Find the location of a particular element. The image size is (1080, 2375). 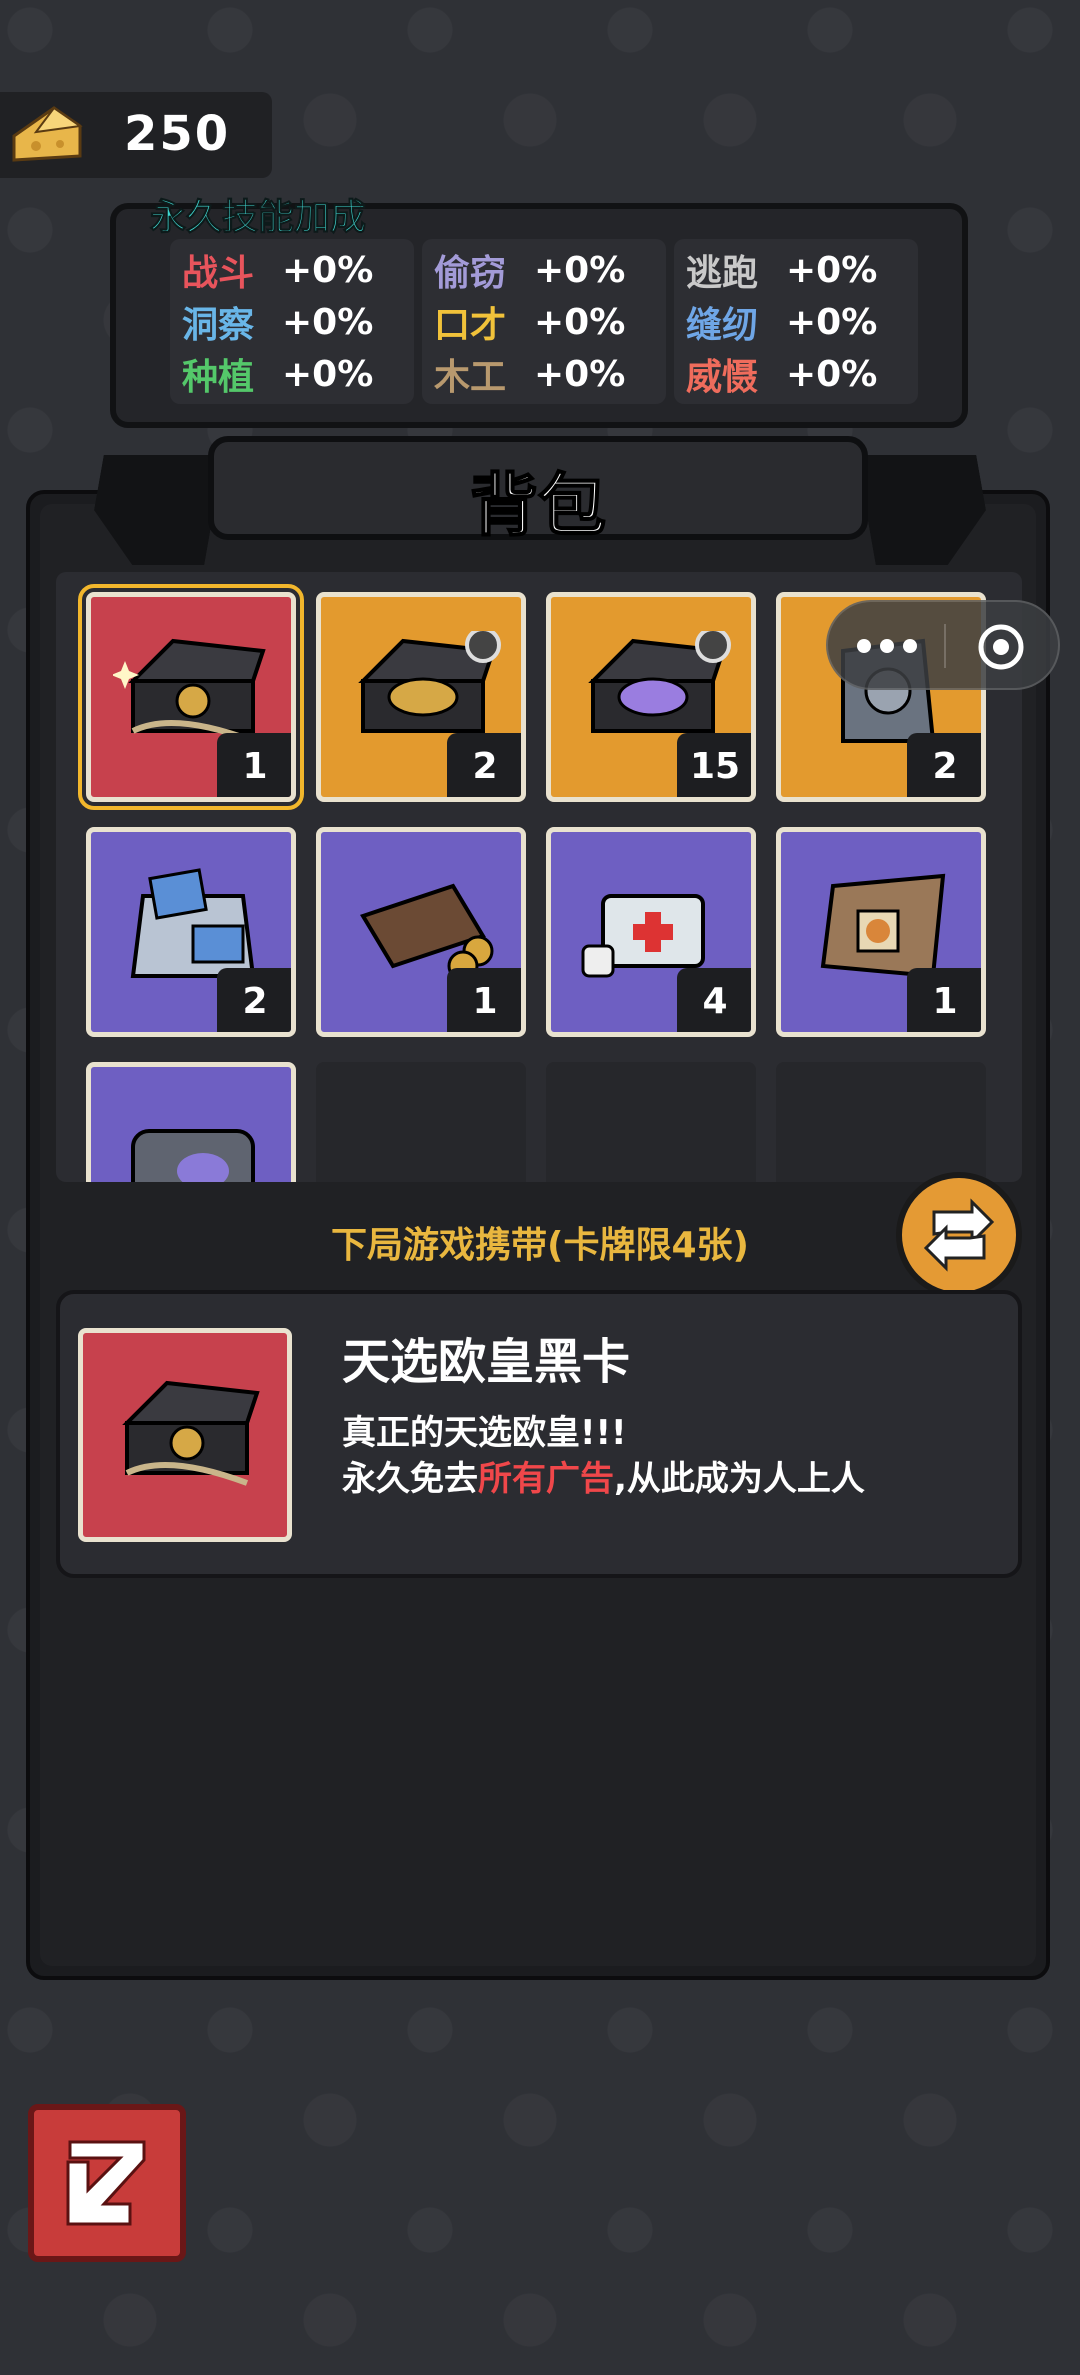

exit-button is located at coordinates (107, 2183).